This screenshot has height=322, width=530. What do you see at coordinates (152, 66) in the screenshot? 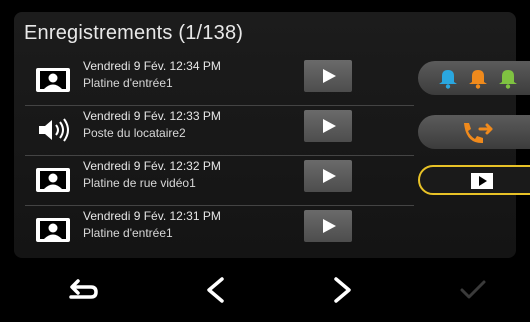
I see `recording-date: Vendredi 9 Fév. 12:34 PM` at bounding box center [152, 66].